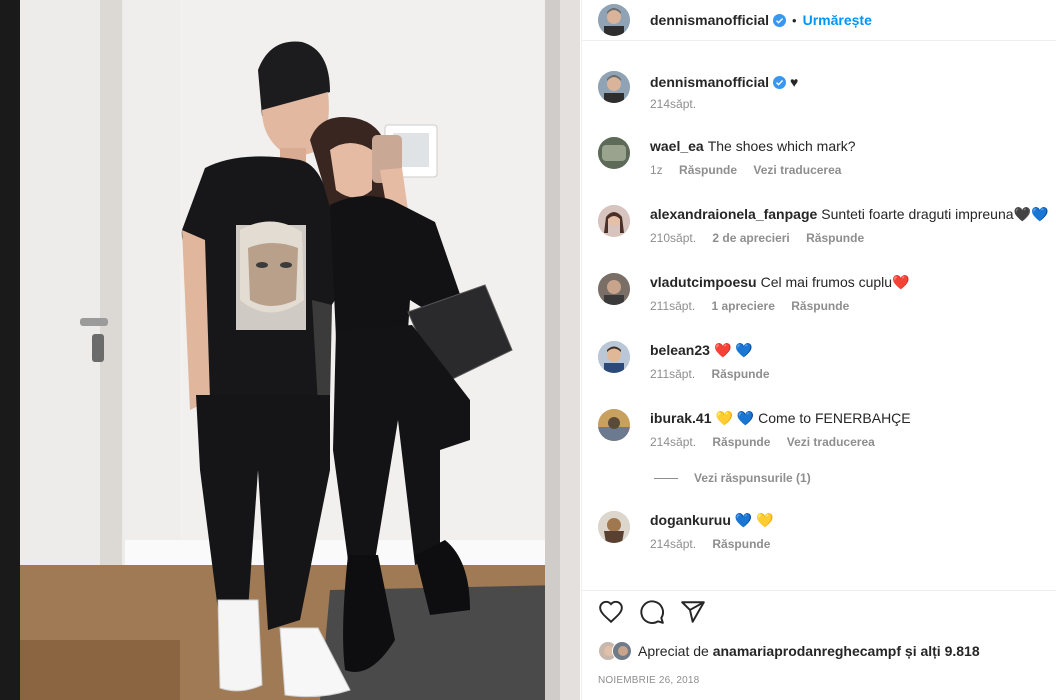 This screenshot has width=1056, height=700. I want to click on caption-meta: 214săpt., so click(679, 104).